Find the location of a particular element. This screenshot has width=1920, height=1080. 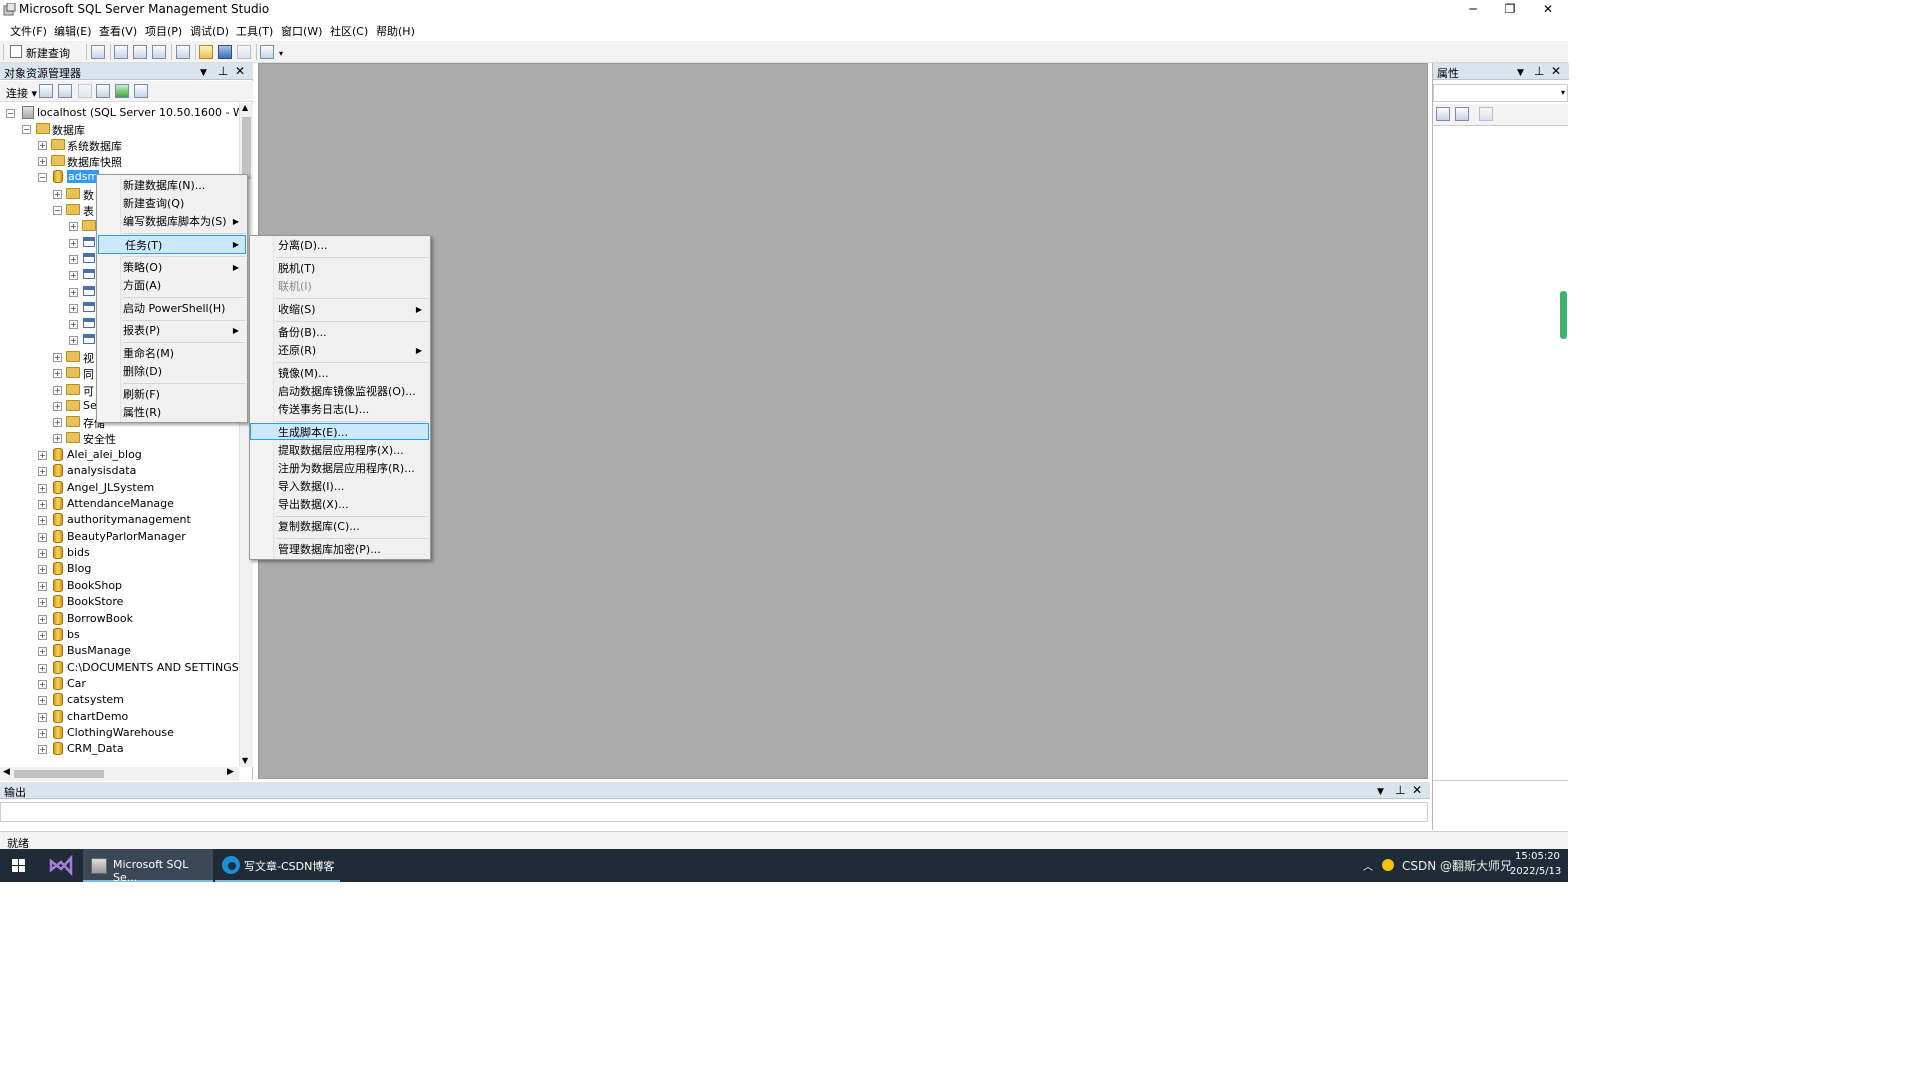

menu-help: 帮助(H) is located at coordinates (395, 31).